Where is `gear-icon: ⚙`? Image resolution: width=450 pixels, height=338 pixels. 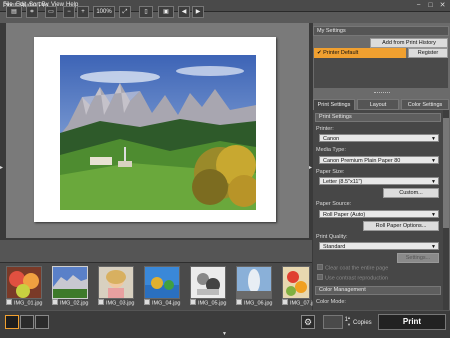
gear-icon: ⚙ is located at coordinates (308, 322).